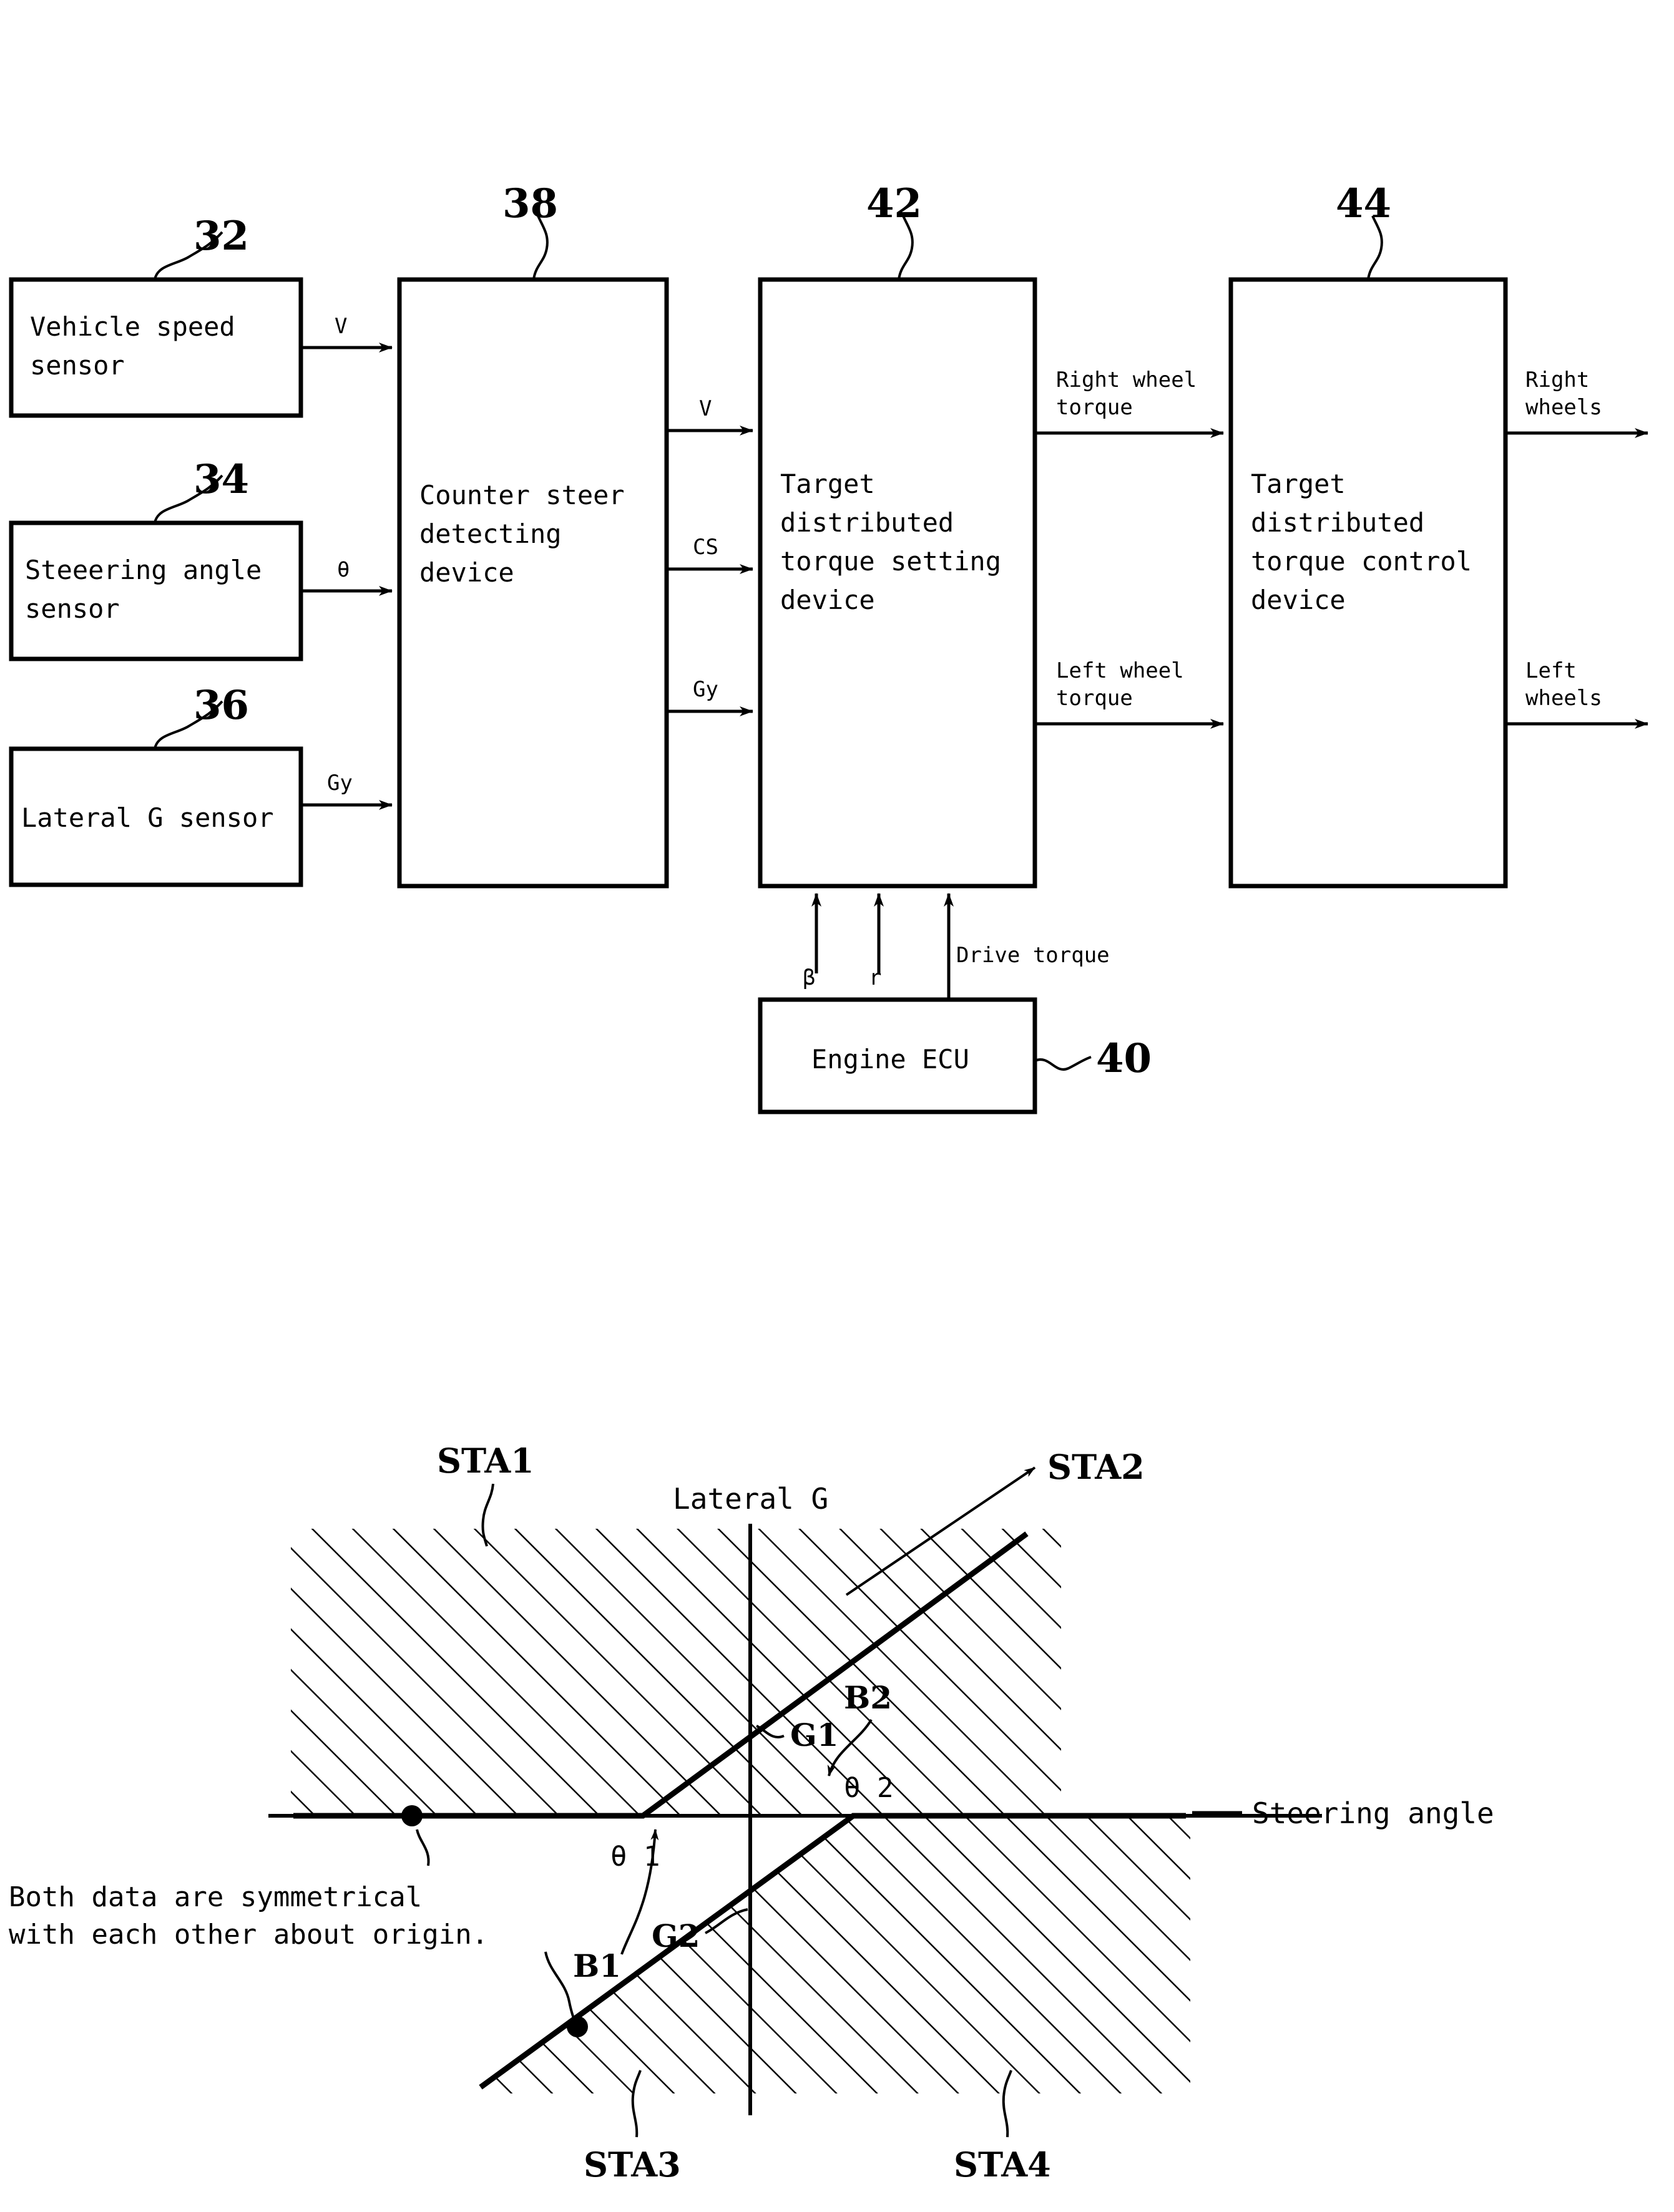  Describe the element at coordinates (533, 583) in the screenshot. I see `block-counter-steer-detecting-device: Counter steer detecting device` at that location.